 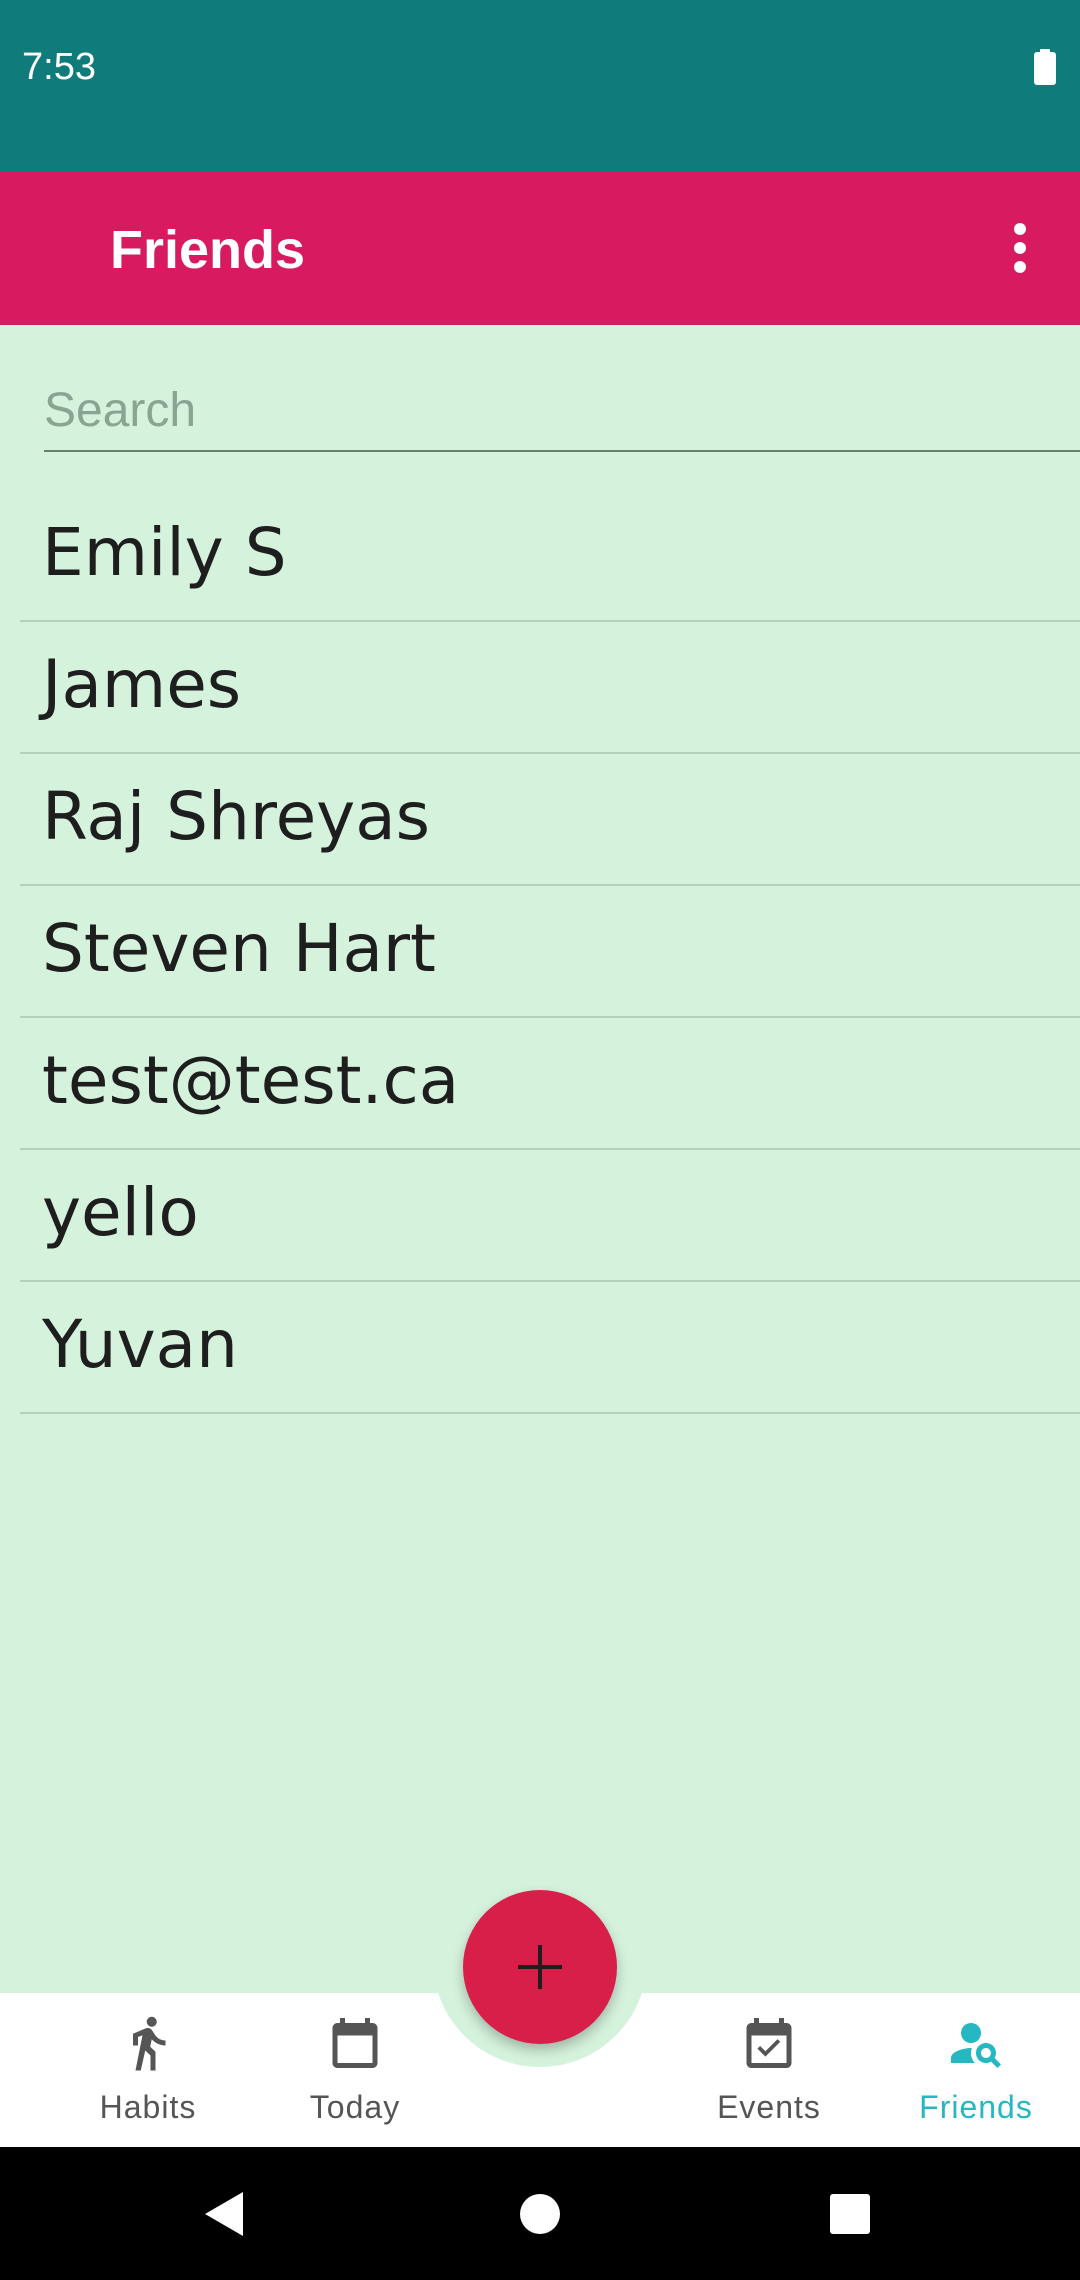 What do you see at coordinates (140, 1344) in the screenshot?
I see `friend-name: Yuvan` at bounding box center [140, 1344].